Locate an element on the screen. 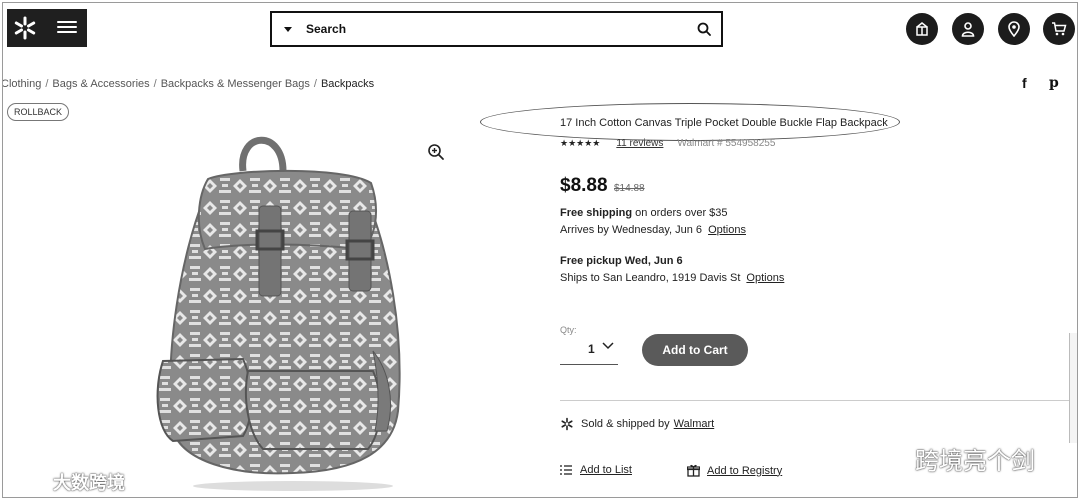  add-to-registry-link: Add to Registry is located at coordinates (734, 470).